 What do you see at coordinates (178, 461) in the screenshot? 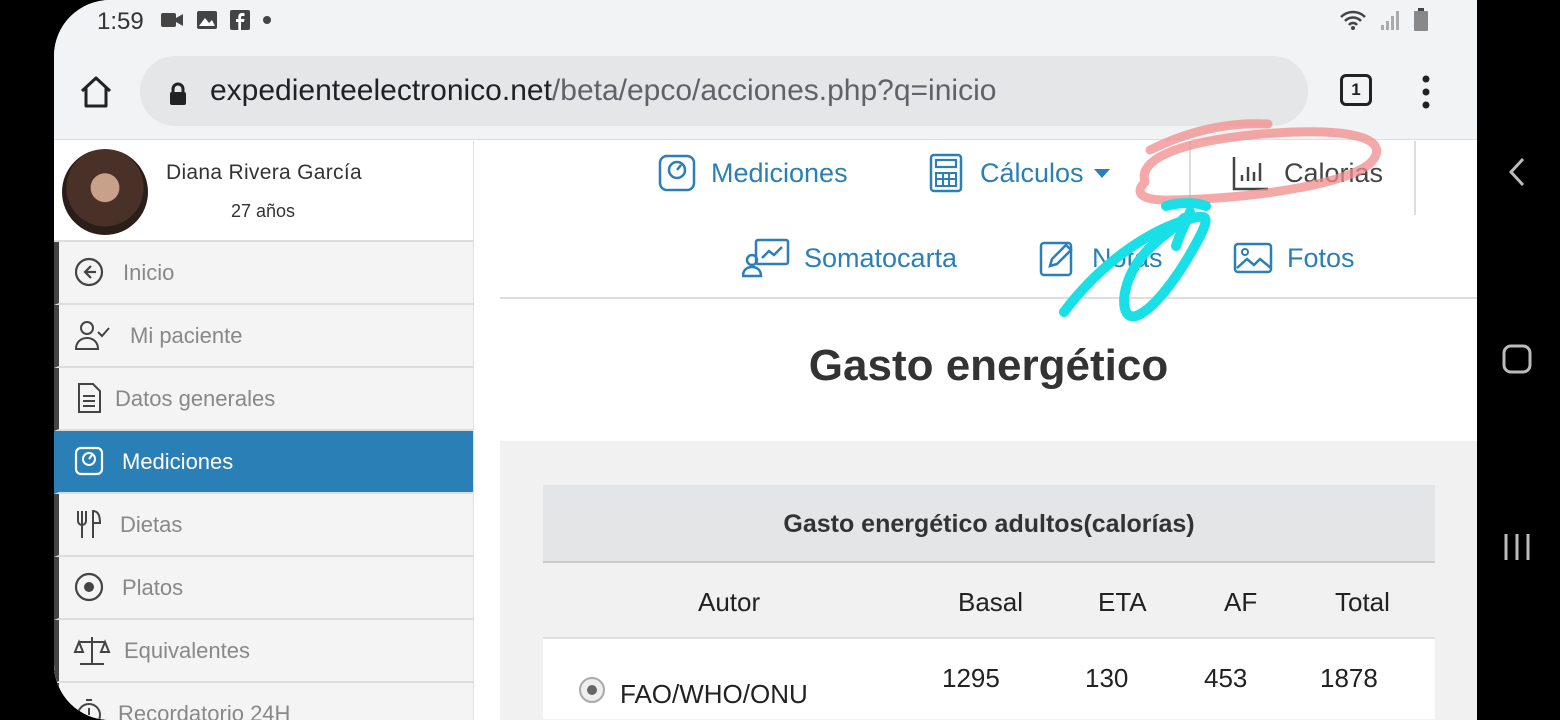
I see `sidebar-item-label: Mediciones` at bounding box center [178, 461].